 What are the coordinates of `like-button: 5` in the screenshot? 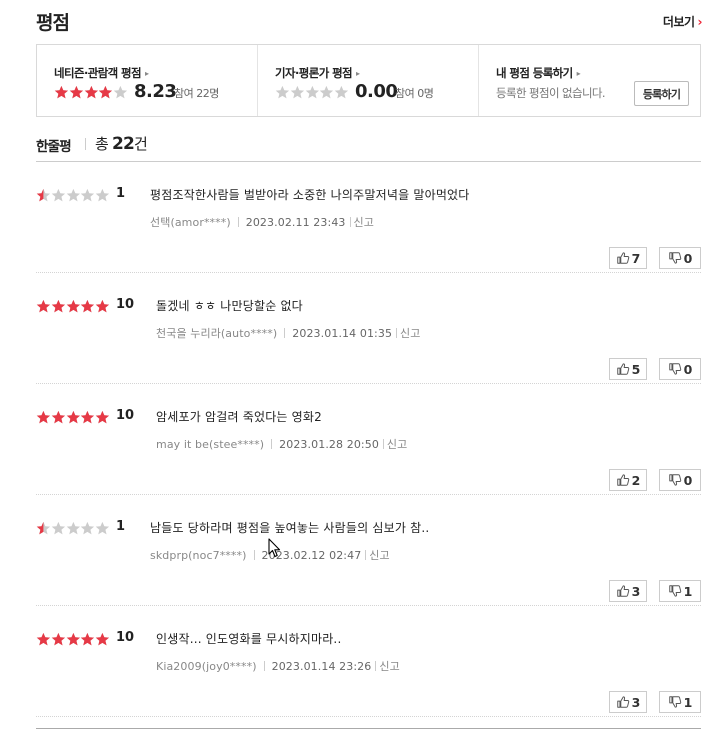 It's located at (628, 369).